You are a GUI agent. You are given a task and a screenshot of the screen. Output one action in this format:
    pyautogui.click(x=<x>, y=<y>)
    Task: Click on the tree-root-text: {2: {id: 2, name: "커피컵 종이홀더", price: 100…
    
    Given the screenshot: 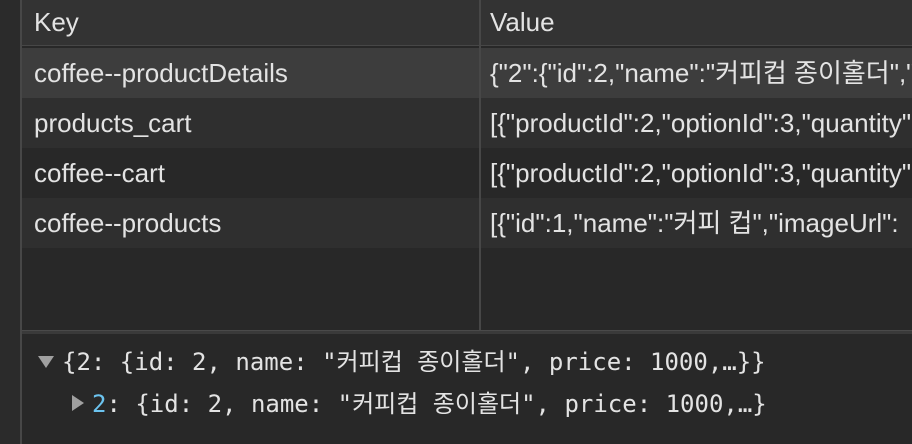 What is the action you would take?
    pyautogui.click(x=414, y=362)
    